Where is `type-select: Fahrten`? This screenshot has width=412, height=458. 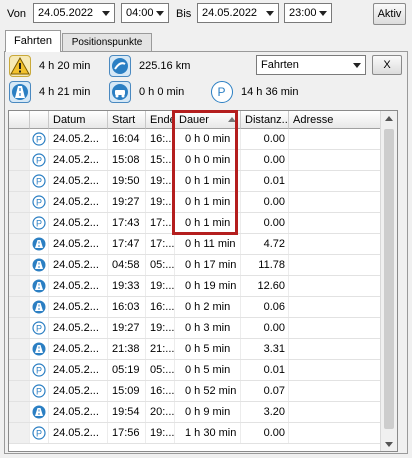 type-select: Fahrten is located at coordinates (311, 65).